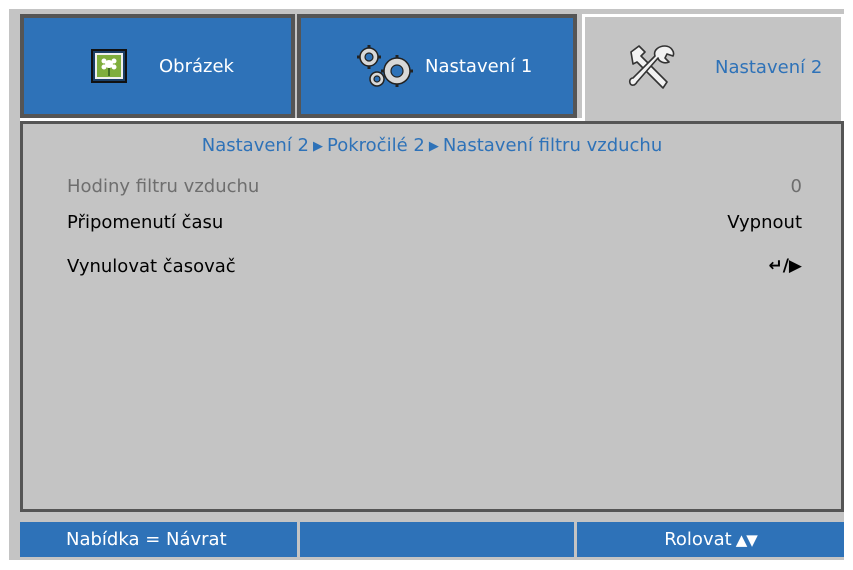 Image resolution: width=853 pixels, height=570 pixels. I want to click on menu-return-hint: Nabídka = Návrat, so click(158, 539).